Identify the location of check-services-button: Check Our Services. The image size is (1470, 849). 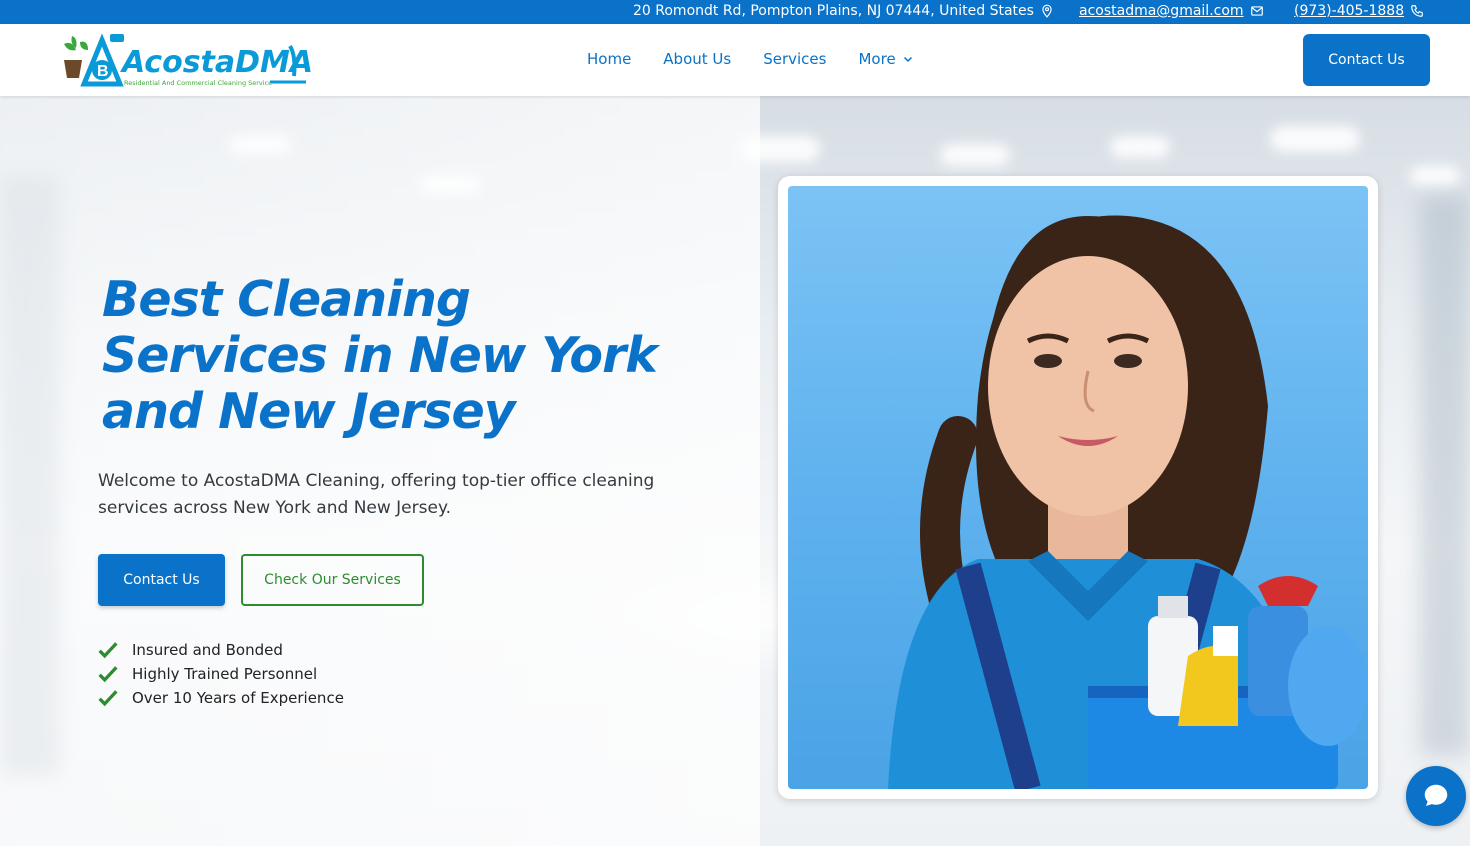
(332, 580).